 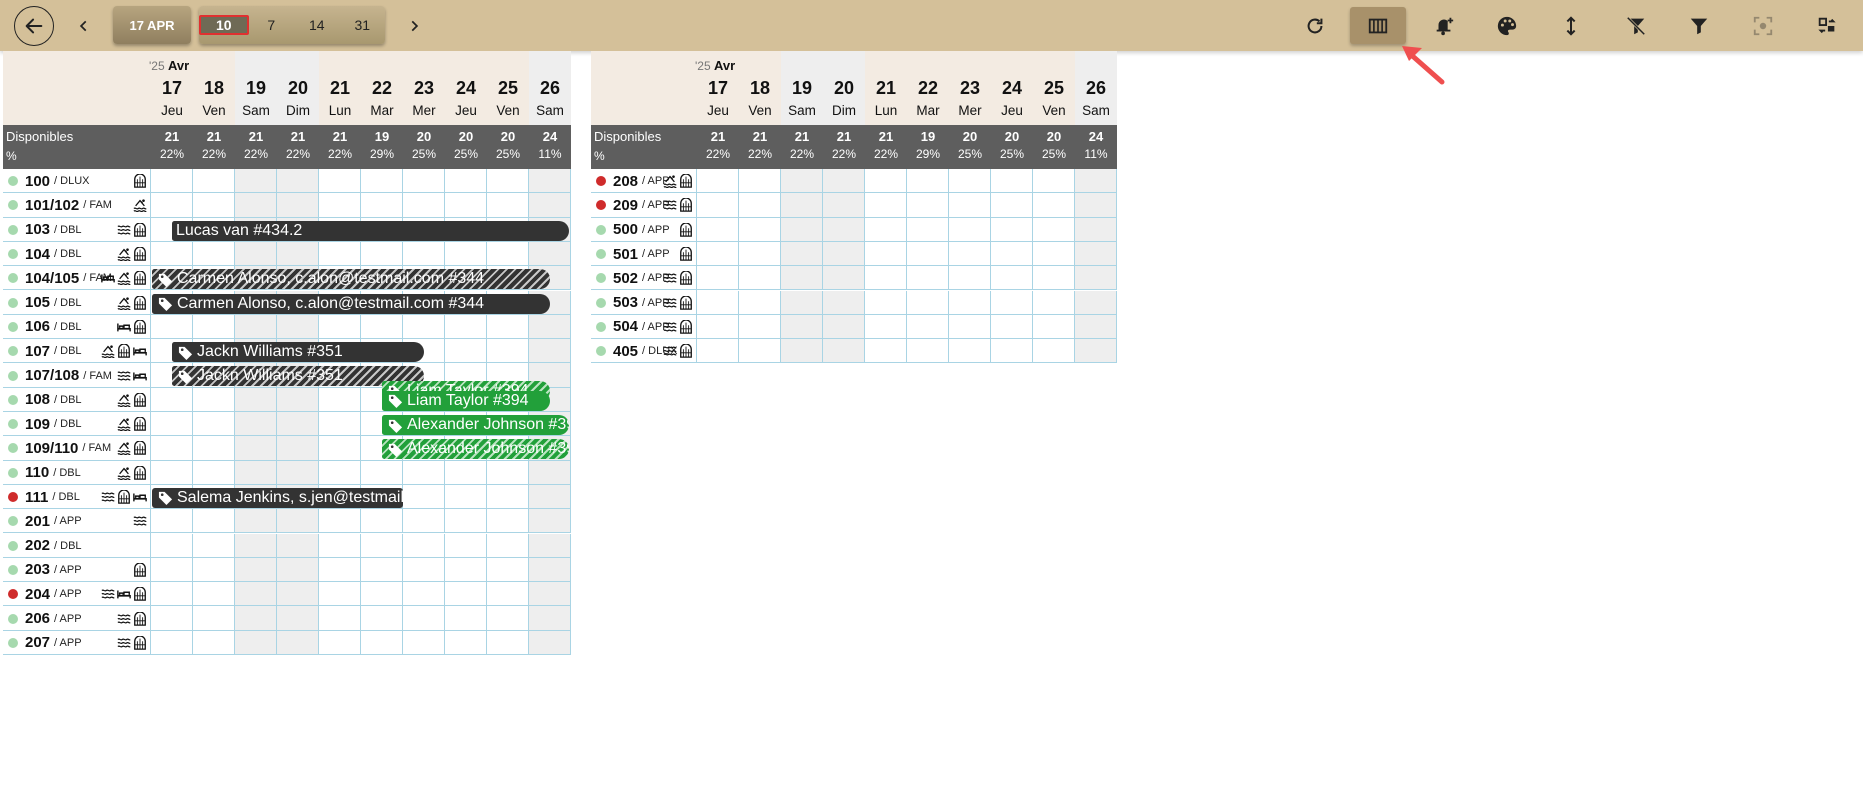 I want to click on add-alert-button, so click(x=1444, y=25).